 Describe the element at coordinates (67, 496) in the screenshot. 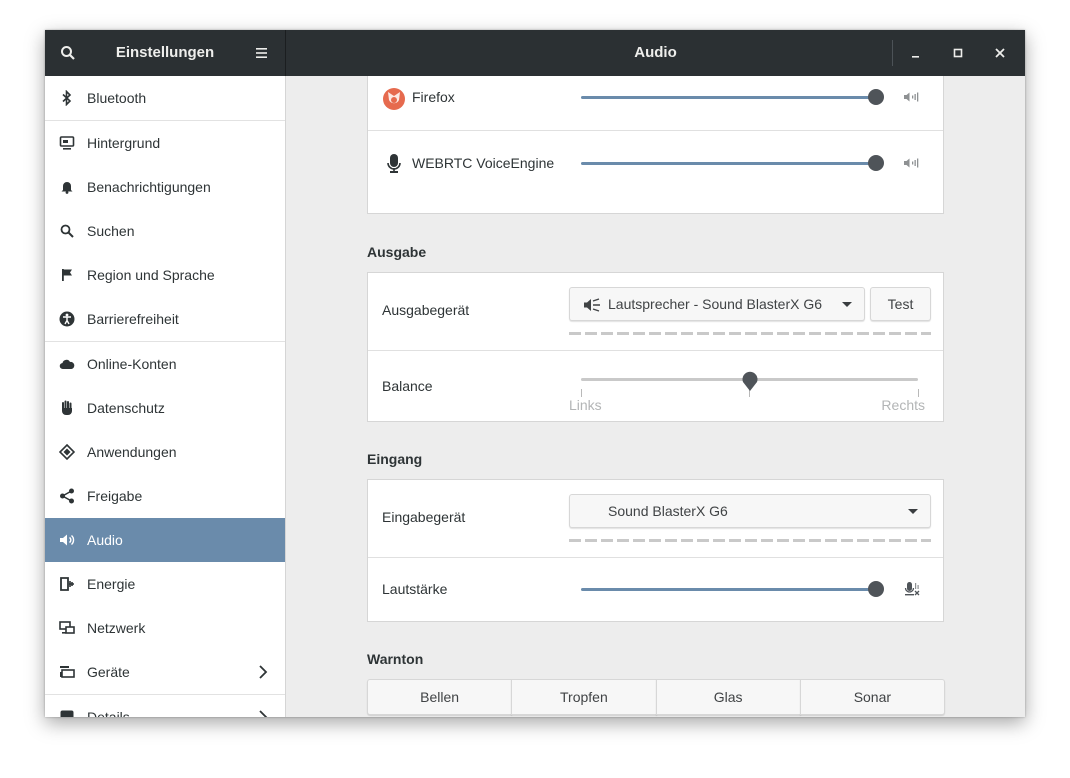

I see `share-icon` at that location.